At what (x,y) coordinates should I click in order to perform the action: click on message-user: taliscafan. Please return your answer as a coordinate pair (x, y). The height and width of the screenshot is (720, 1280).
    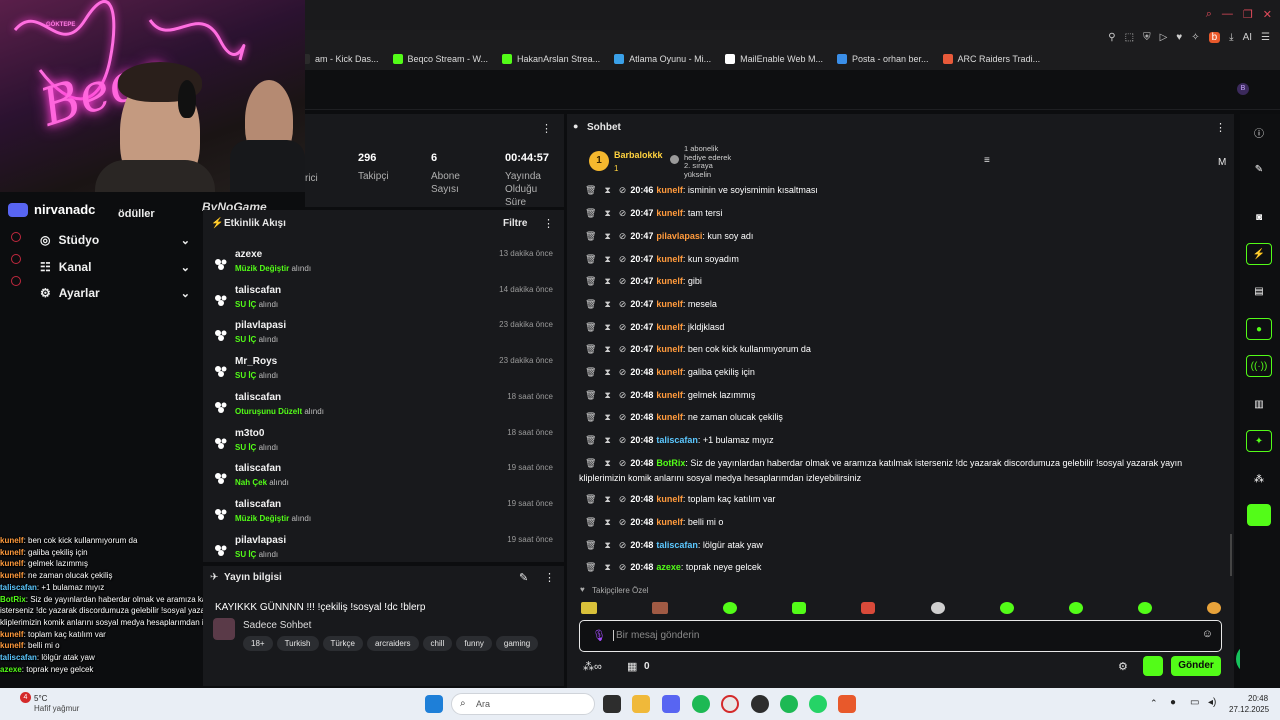
    Looking at the image, I should click on (677, 545).